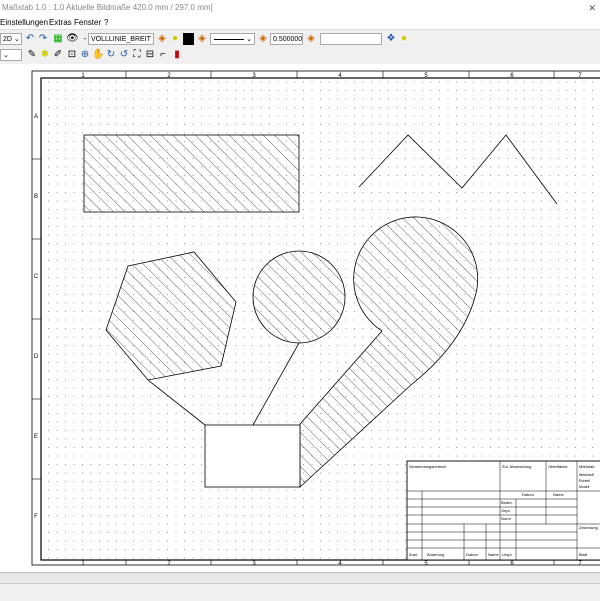 The image size is (600, 601). What do you see at coordinates (300, 578) in the screenshot?
I see `horizontal-scrollbar` at bounding box center [300, 578].